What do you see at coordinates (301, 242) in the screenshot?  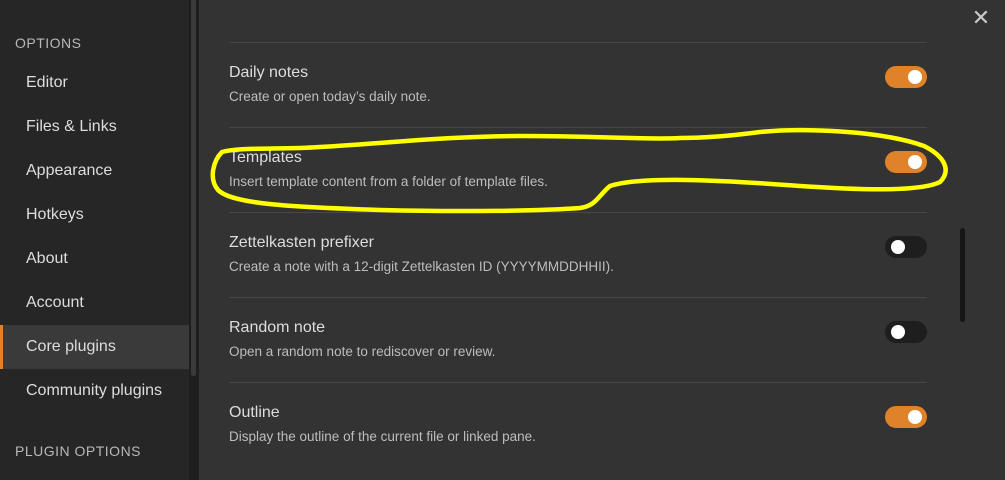 I see `setting-name: Zettelkasten prefixer` at bounding box center [301, 242].